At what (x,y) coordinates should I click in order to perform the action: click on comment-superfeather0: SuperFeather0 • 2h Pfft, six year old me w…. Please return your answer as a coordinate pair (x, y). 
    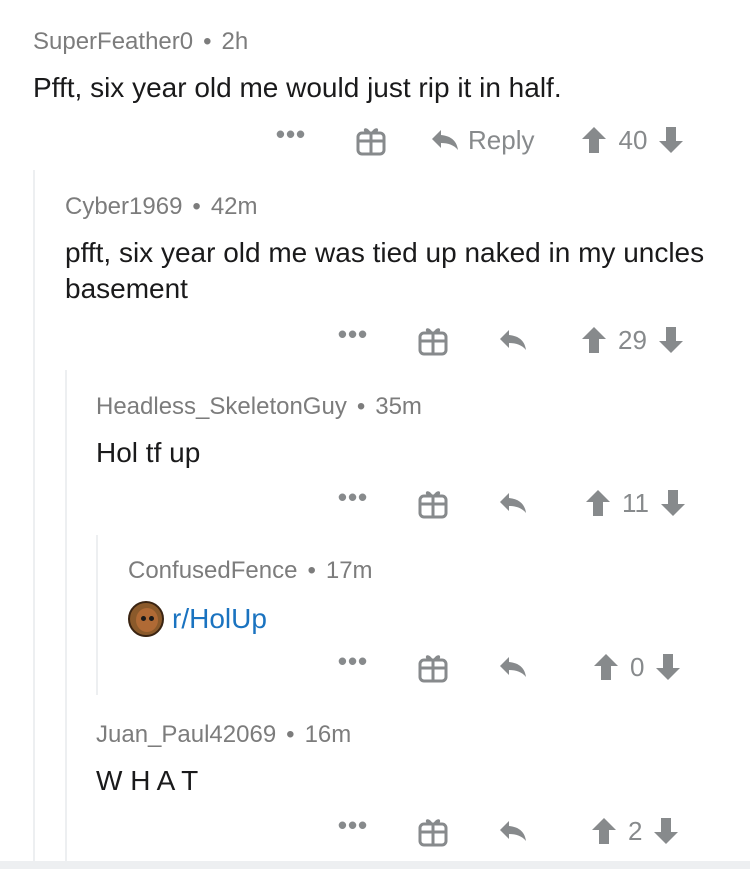
    Looking at the image, I should click on (373, 67).